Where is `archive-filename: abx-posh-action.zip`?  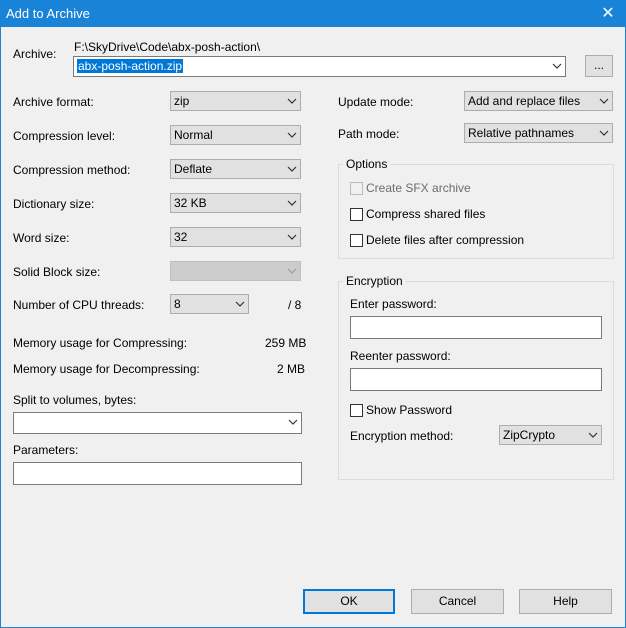 archive-filename: abx-posh-action.zip is located at coordinates (130, 66).